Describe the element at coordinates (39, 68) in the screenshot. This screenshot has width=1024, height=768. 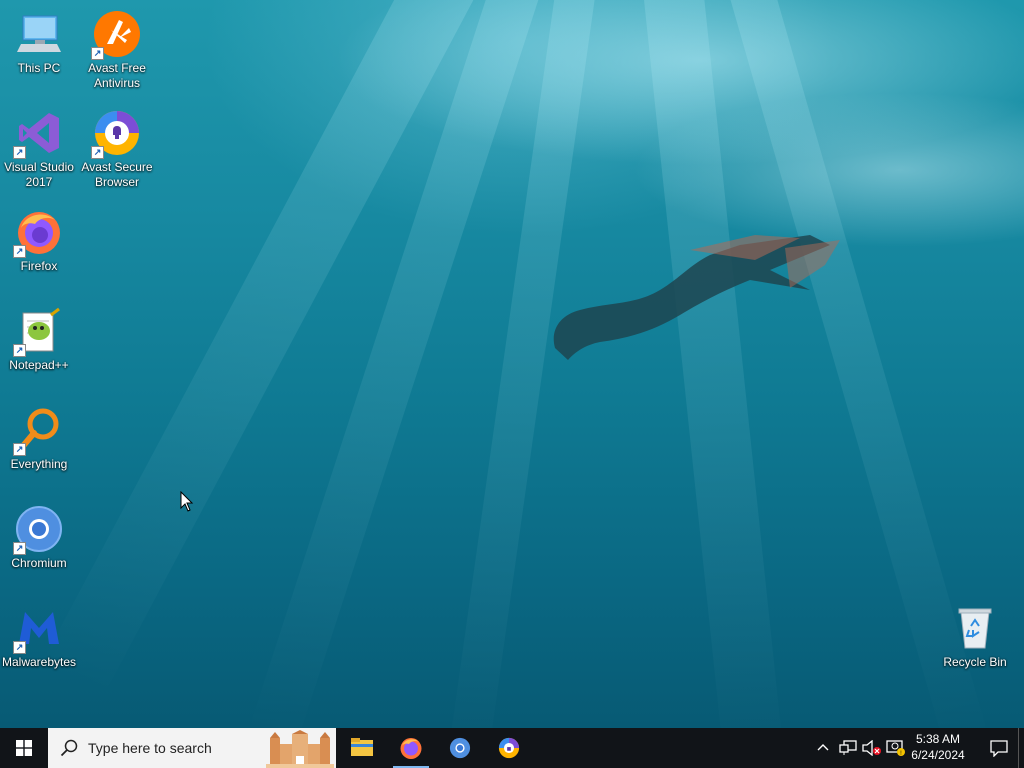
I see `icon-label: This PC` at that location.